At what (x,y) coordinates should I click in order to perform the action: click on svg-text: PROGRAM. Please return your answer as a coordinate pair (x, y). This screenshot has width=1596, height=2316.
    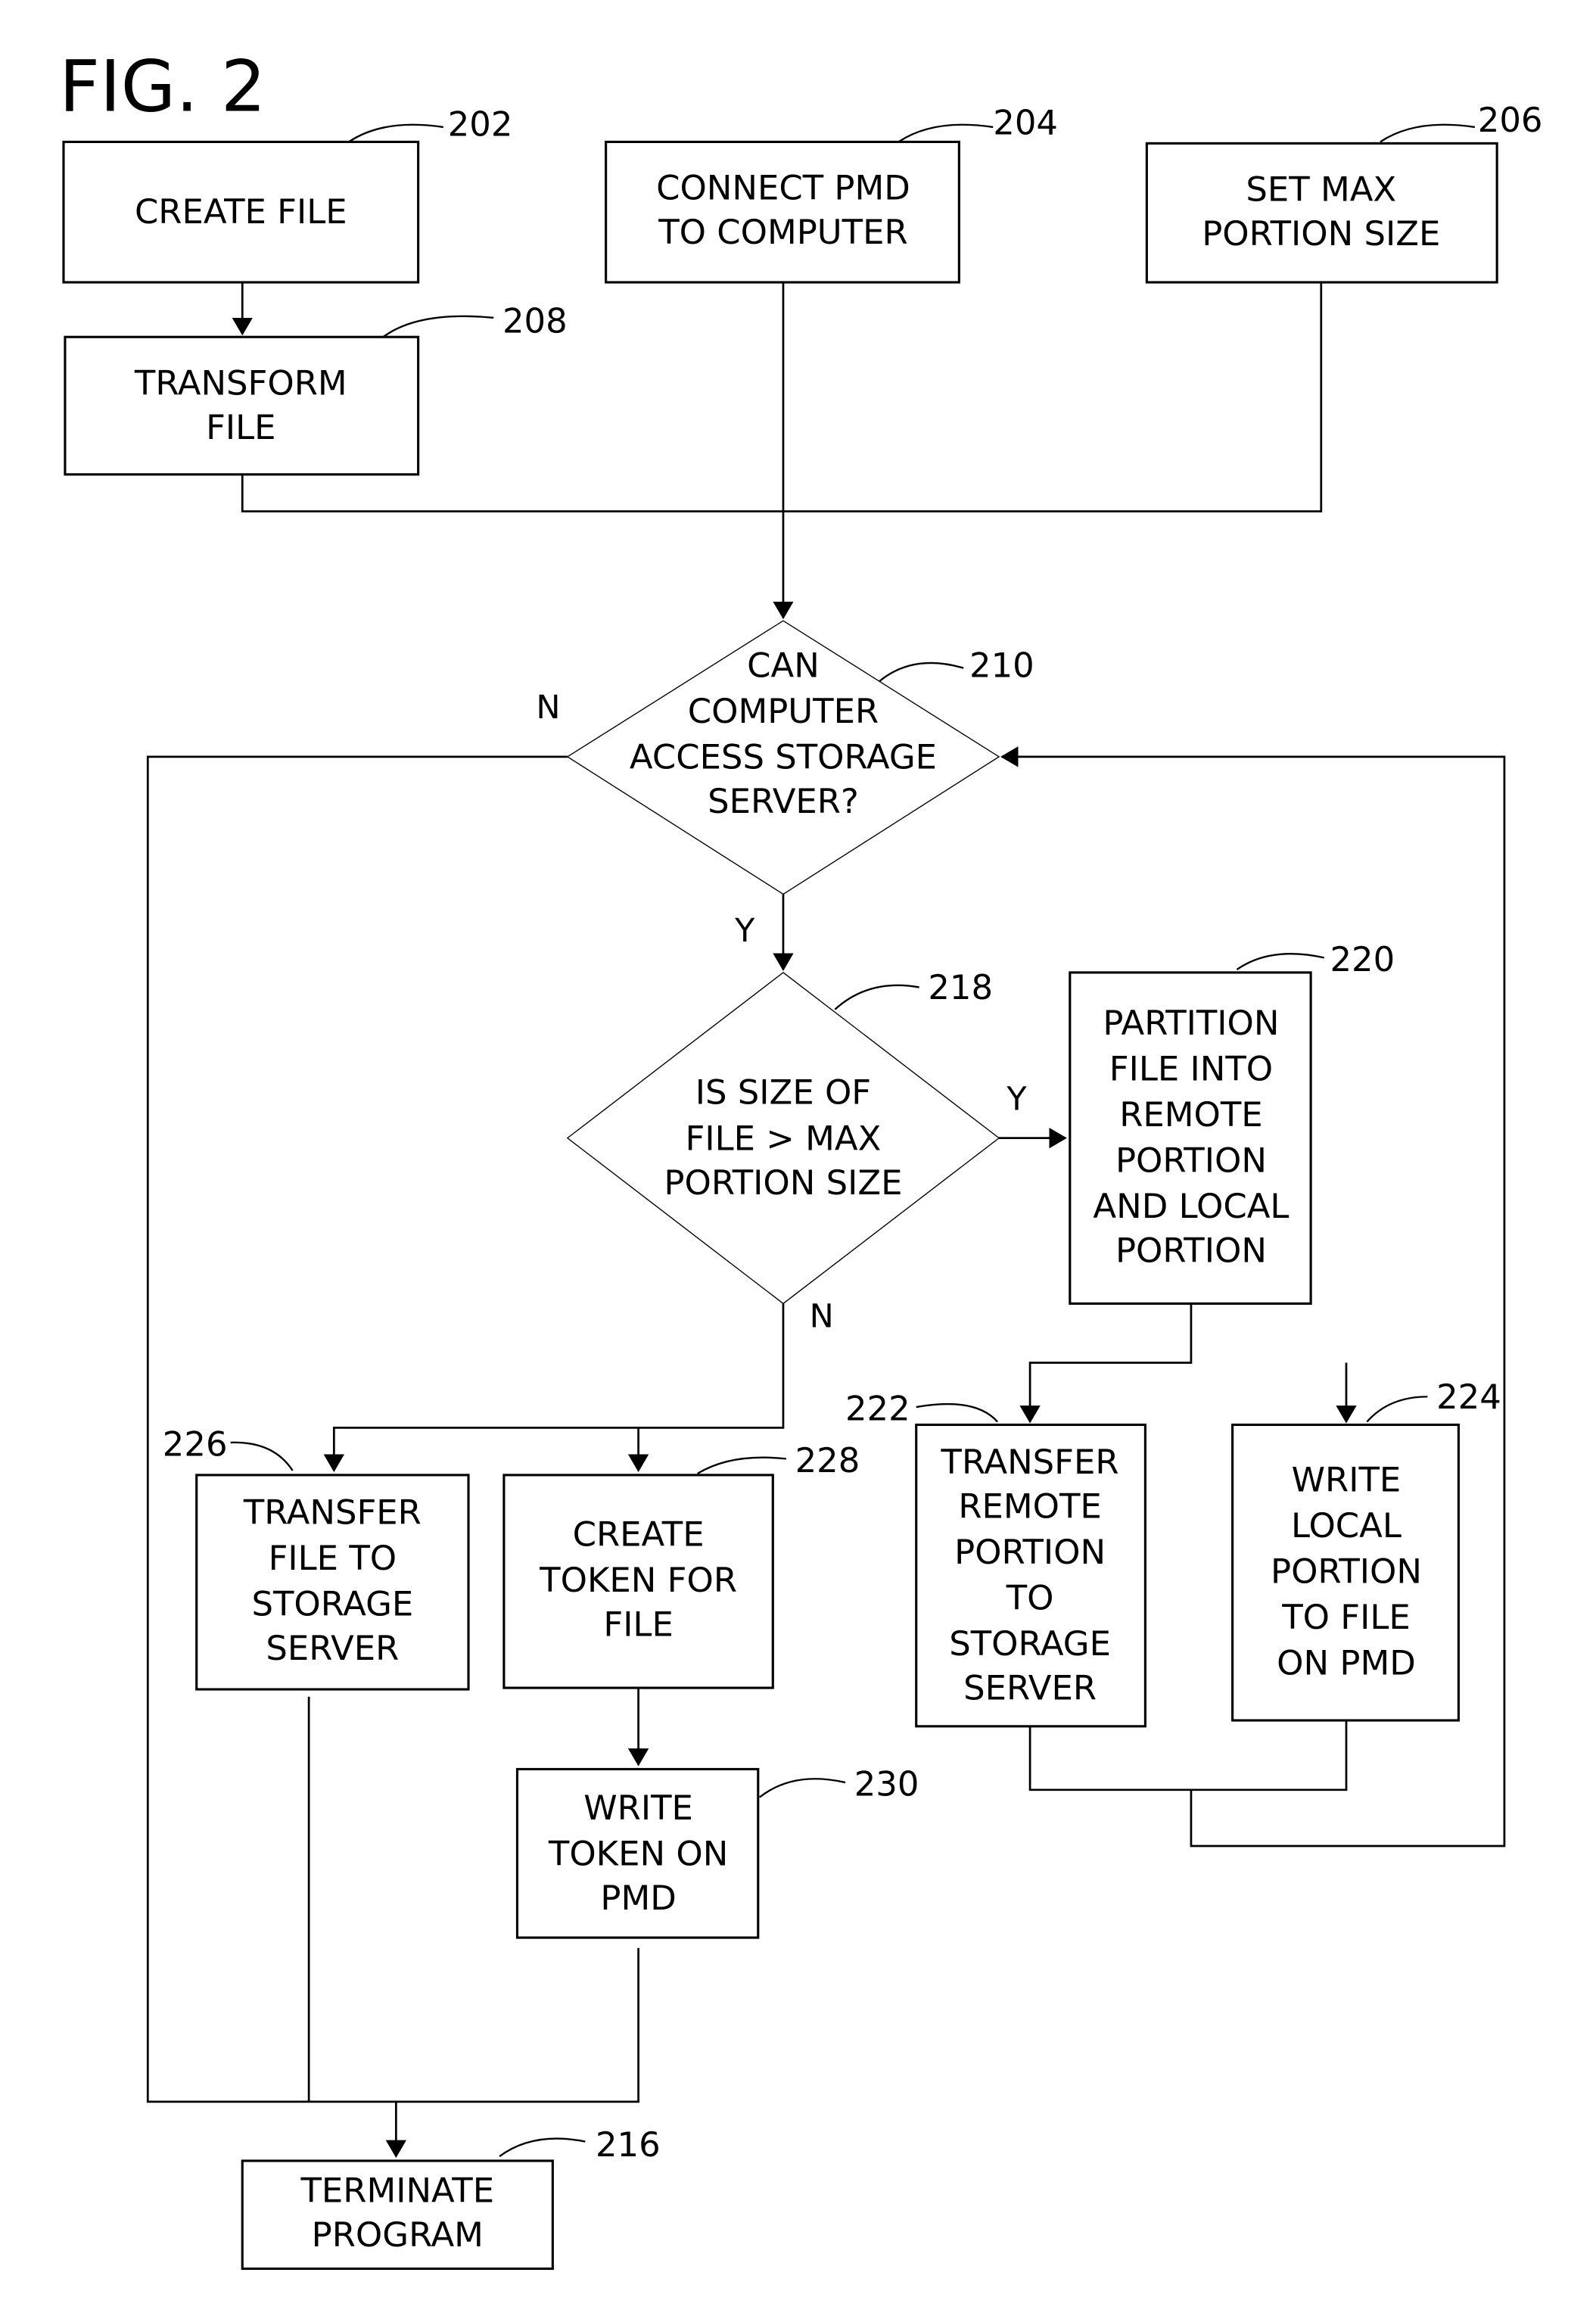
    Looking at the image, I should click on (398, 2235).